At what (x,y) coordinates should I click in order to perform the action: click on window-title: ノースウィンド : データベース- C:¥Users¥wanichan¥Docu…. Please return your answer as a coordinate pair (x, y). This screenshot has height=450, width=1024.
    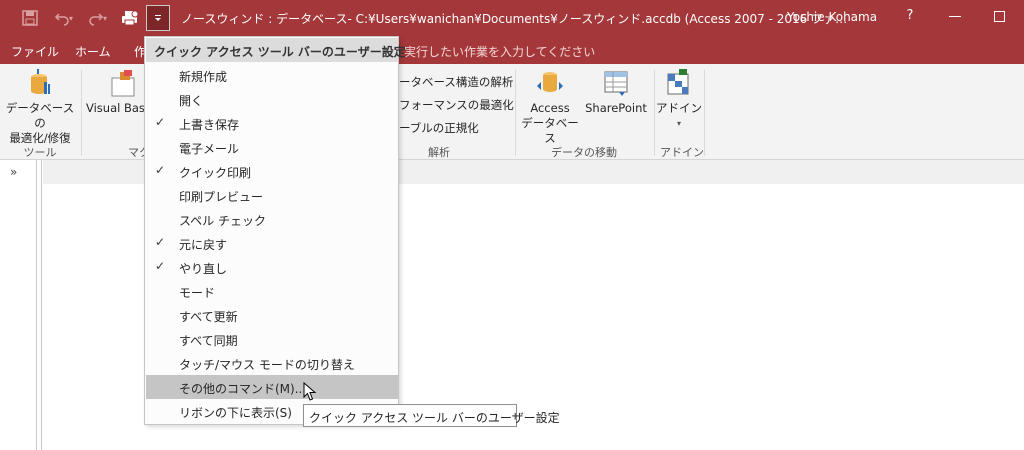
    Looking at the image, I should click on (514, 19).